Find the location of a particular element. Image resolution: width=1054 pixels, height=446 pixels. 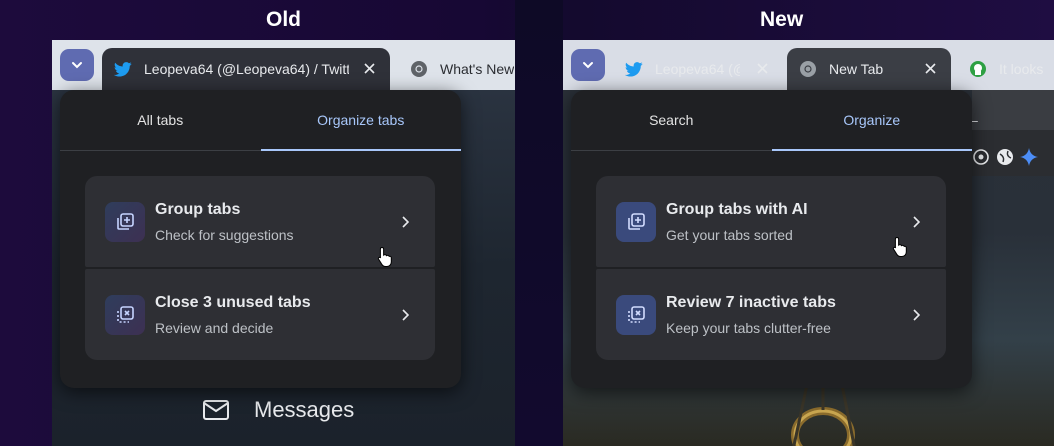

card-title: Group tabs is located at coordinates (198, 209).